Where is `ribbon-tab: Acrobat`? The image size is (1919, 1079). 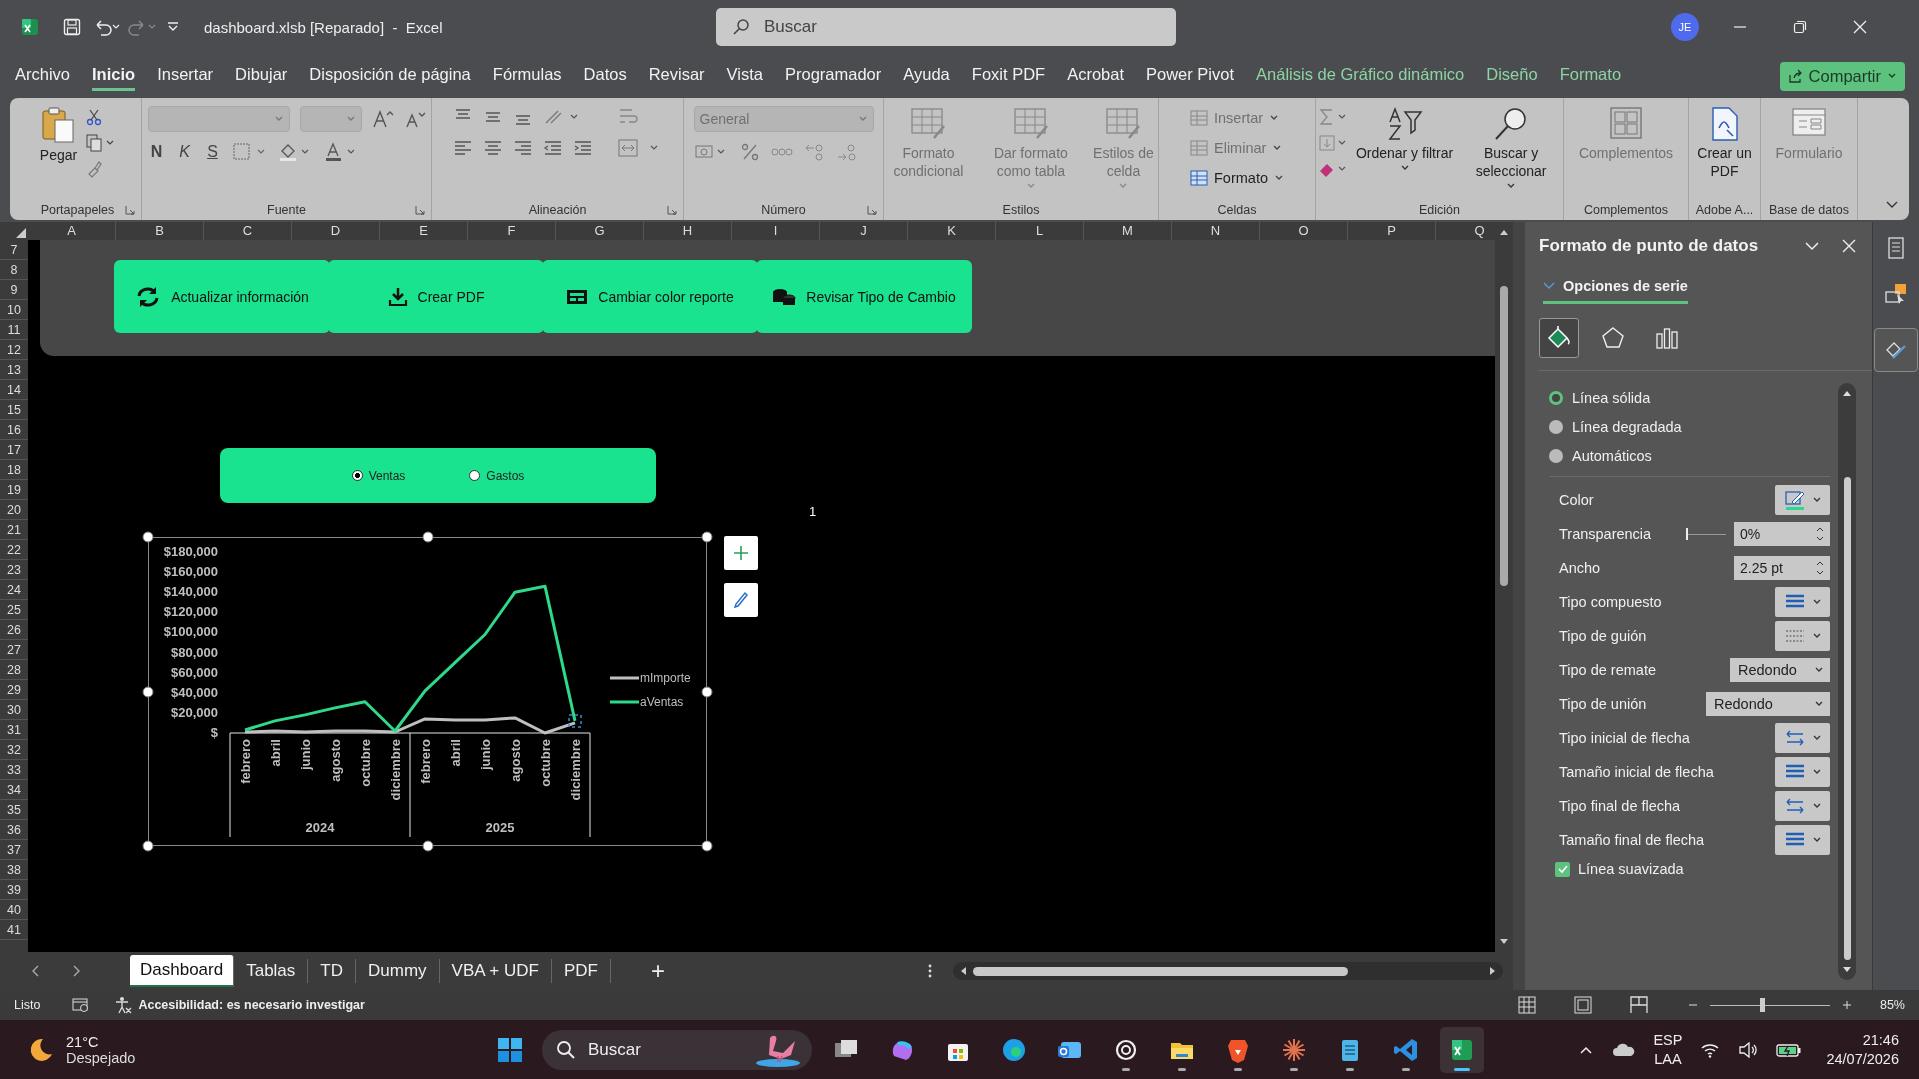
ribbon-tab: Acrobat is located at coordinates (1095, 76).